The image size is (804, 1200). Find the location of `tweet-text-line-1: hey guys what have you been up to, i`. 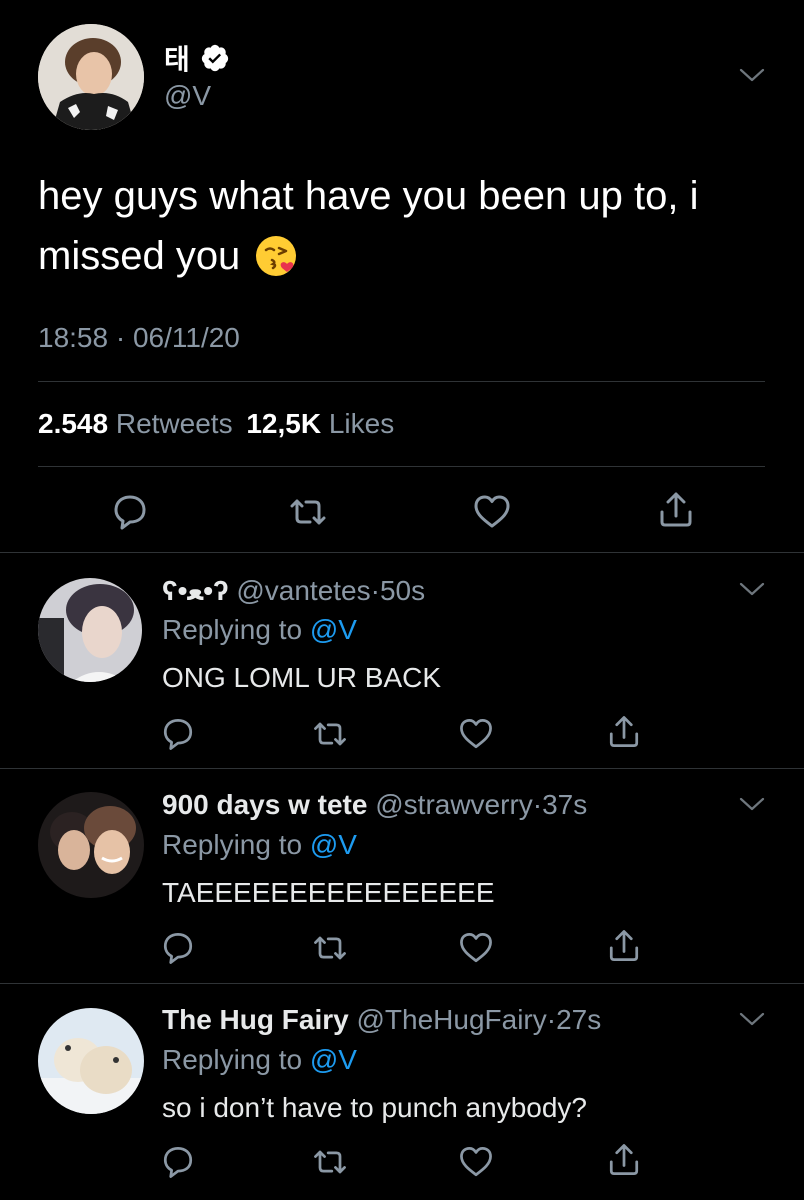

tweet-text-line-1: hey guys what have you been up to, i is located at coordinates (368, 196).